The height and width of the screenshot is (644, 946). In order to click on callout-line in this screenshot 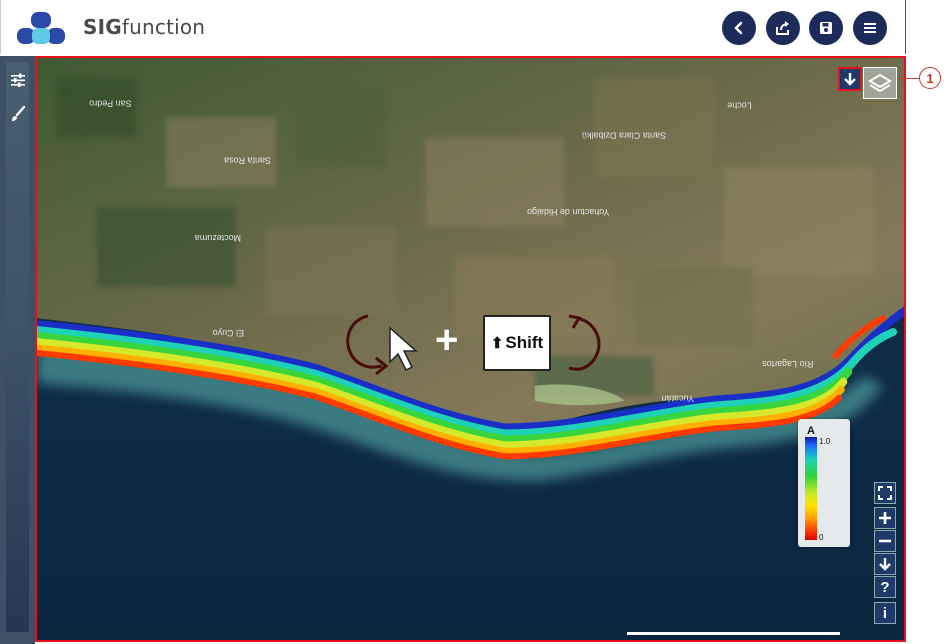, I will do `click(908, 78)`.